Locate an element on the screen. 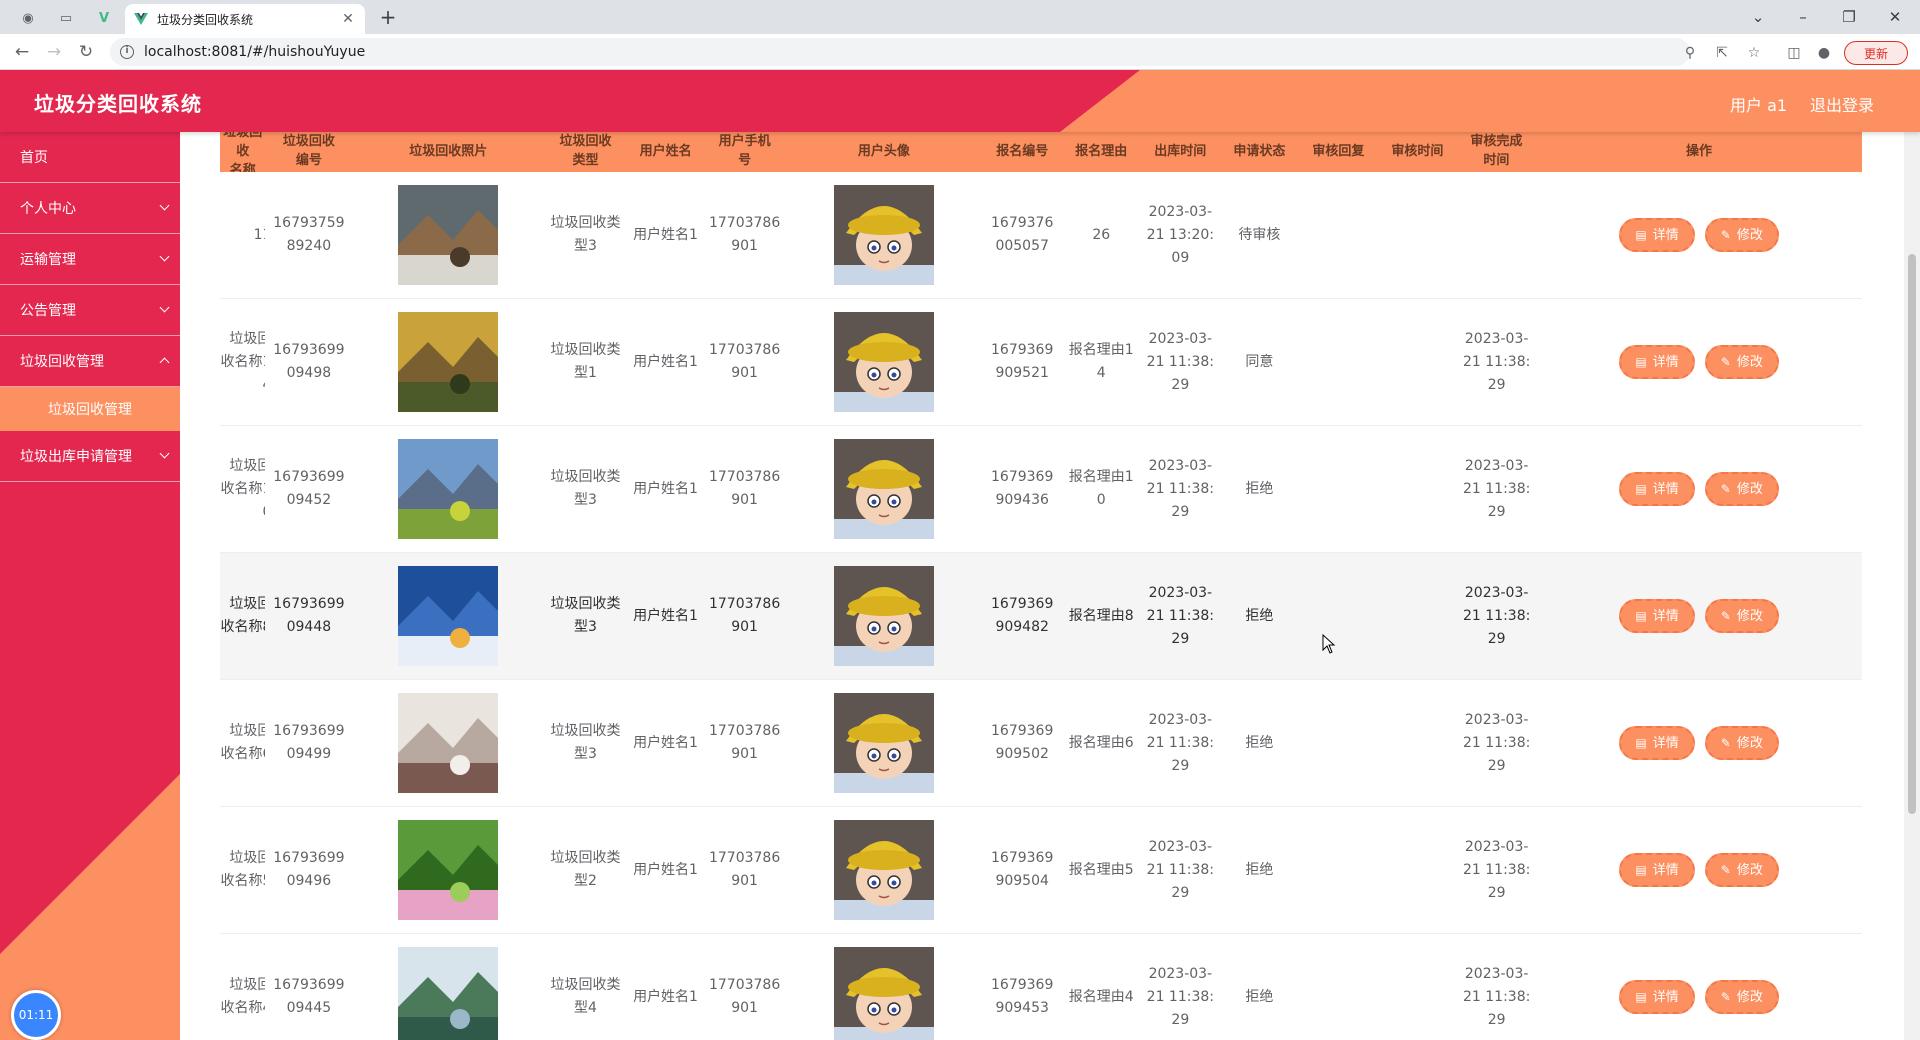 This screenshot has height=1040, width=1920. cell-text: 1679369909498 is located at coordinates (309, 361).